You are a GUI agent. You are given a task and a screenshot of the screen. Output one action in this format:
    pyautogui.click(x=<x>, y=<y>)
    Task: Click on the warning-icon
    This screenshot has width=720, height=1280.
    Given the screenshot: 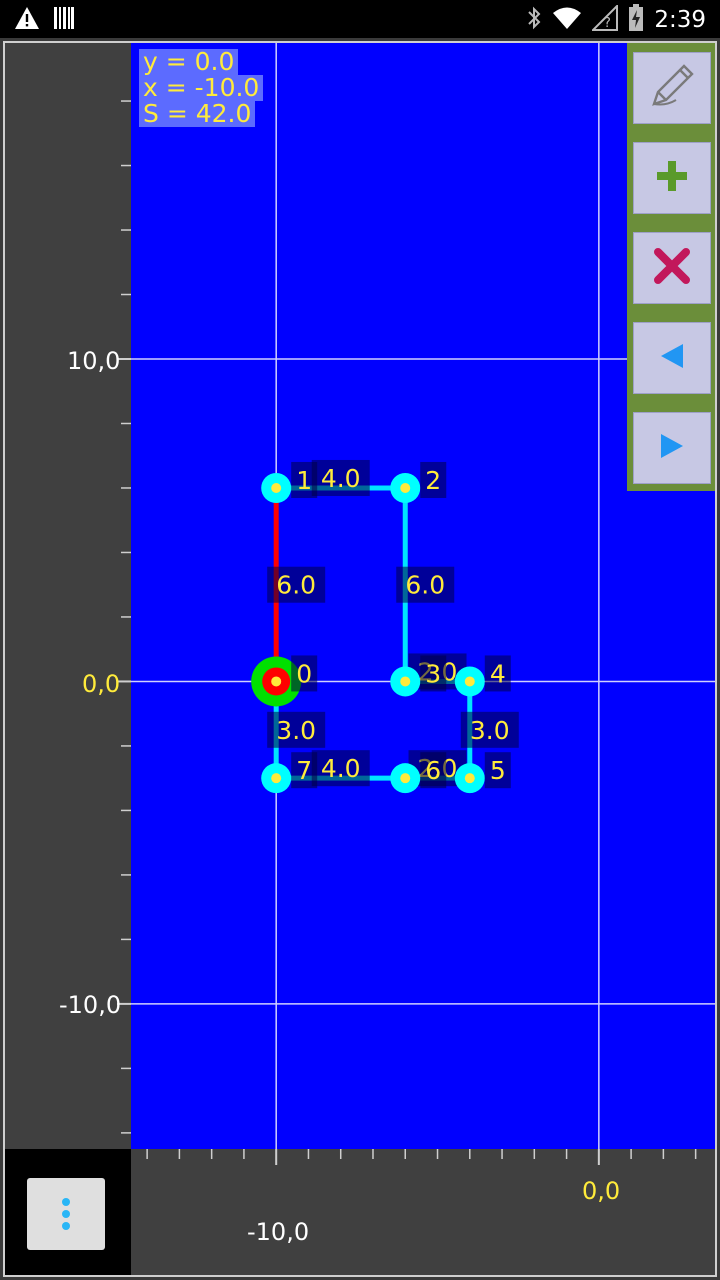 What is the action you would take?
    pyautogui.click(x=27, y=20)
    